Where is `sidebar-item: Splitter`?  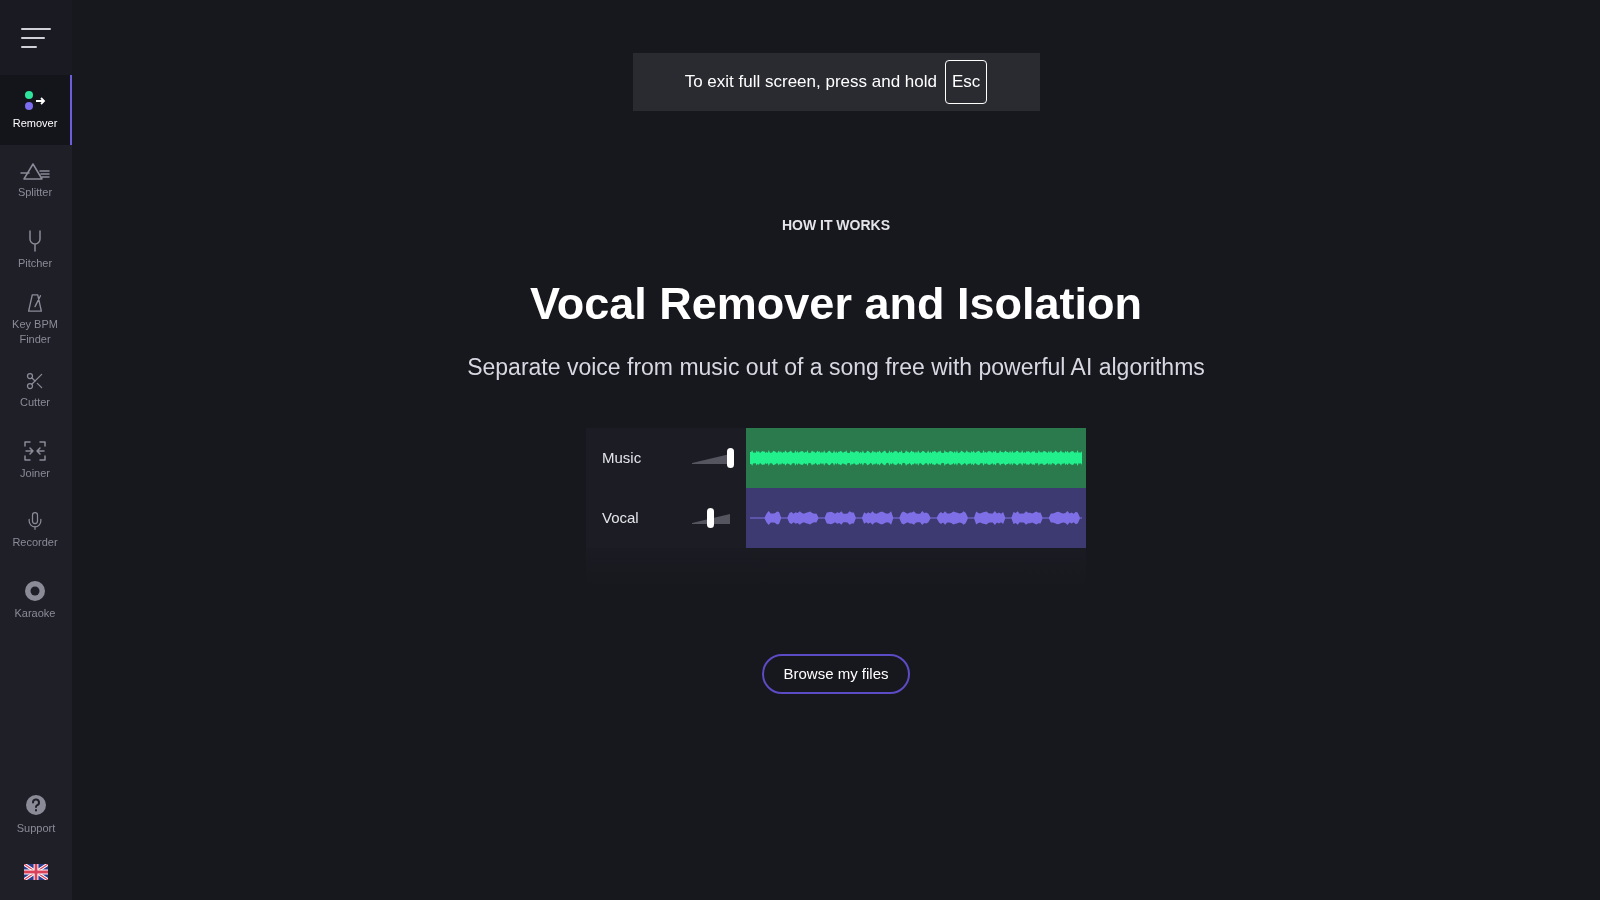
sidebar-item: Splitter is located at coordinates (36, 180).